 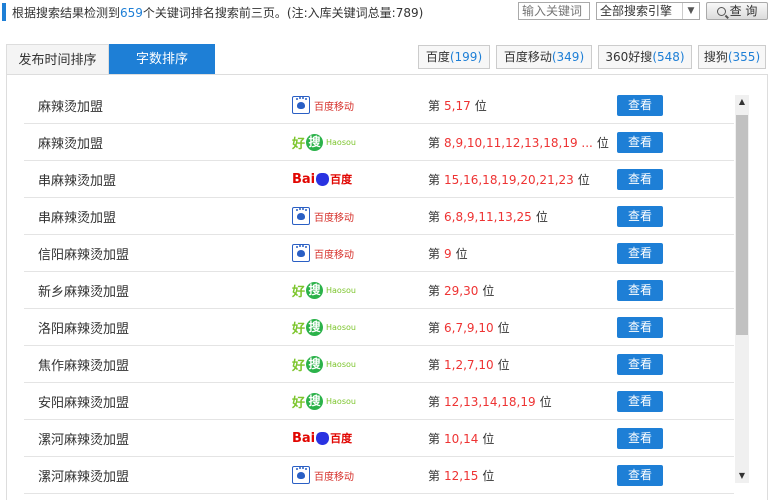 I want to click on accent-bar, so click(x=4, y=12).